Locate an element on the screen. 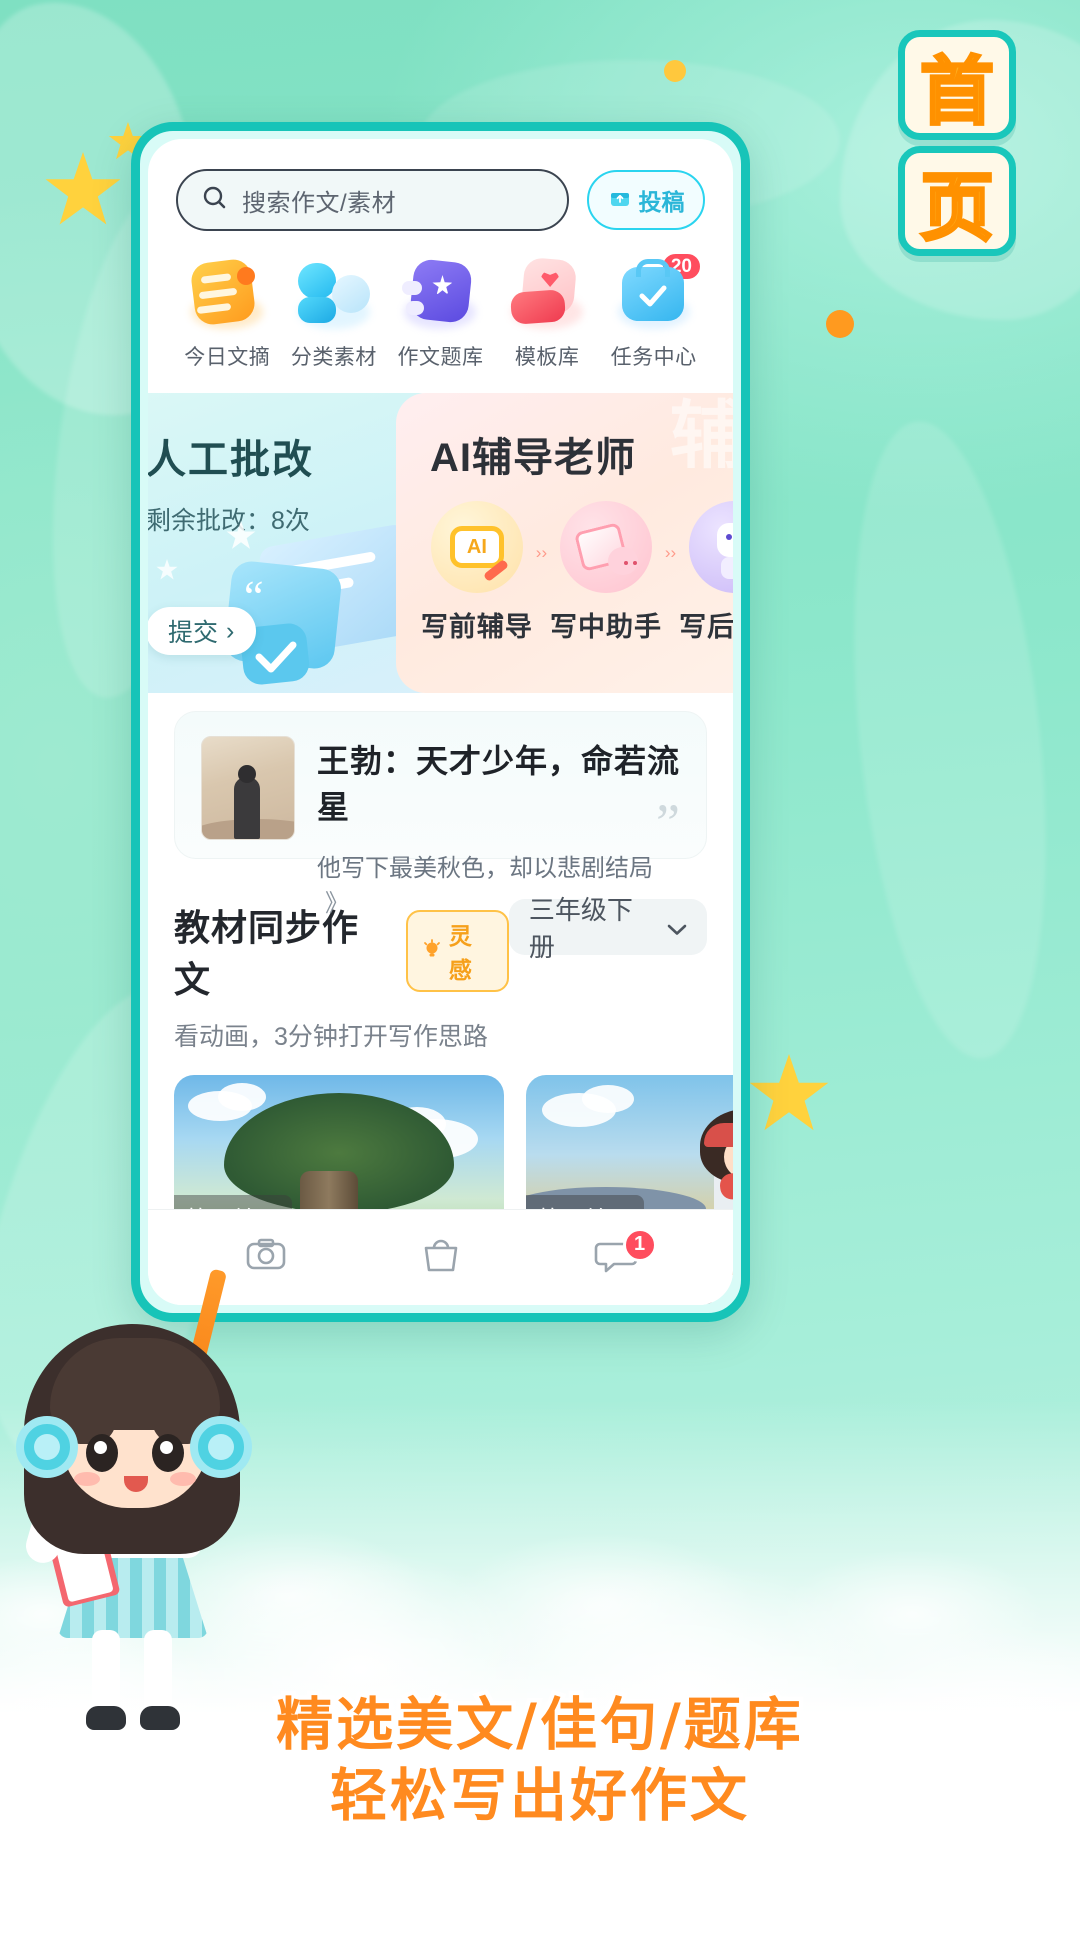  orange-book-icon is located at coordinates (227, 294).